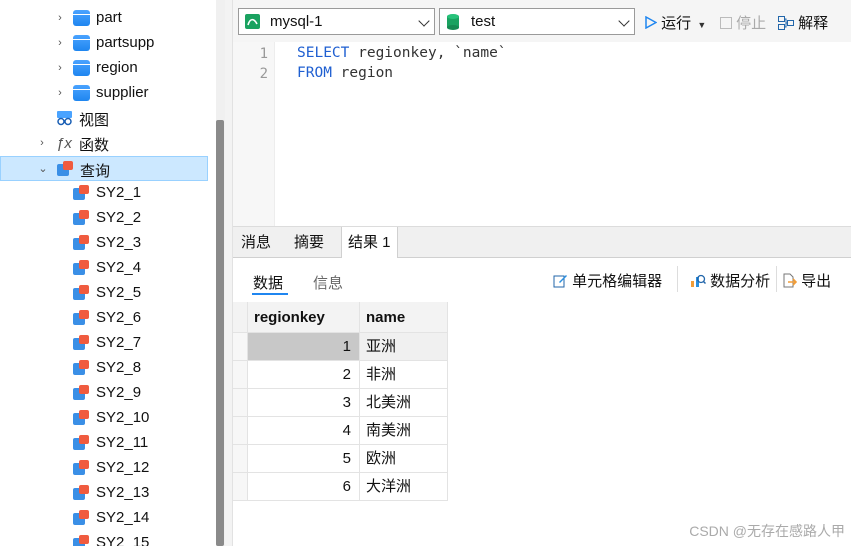 Image resolution: width=851 pixels, height=546 pixels. What do you see at coordinates (296, 21) in the screenshot?
I see `connection-select-value: mysql-1` at bounding box center [296, 21].